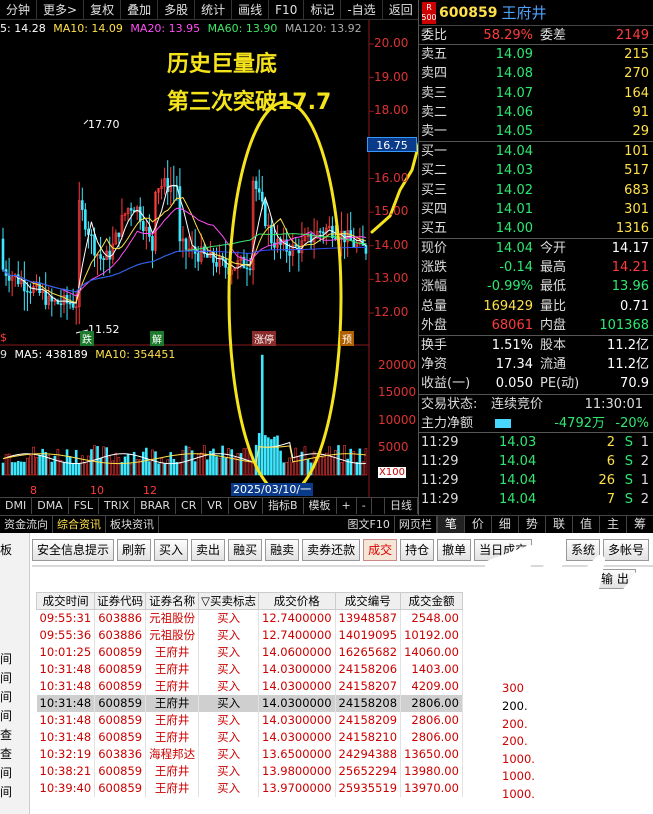 The width and height of the screenshot is (653, 814). Describe the element at coordinates (323, 10) in the screenshot. I see `toolbar-mark: 标记` at that location.